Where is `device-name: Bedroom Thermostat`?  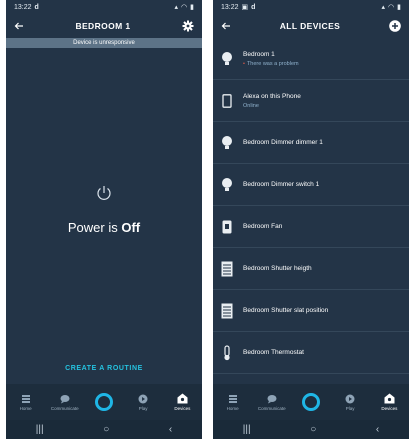 device-name: Bedroom Thermostat is located at coordinates (273, 352).